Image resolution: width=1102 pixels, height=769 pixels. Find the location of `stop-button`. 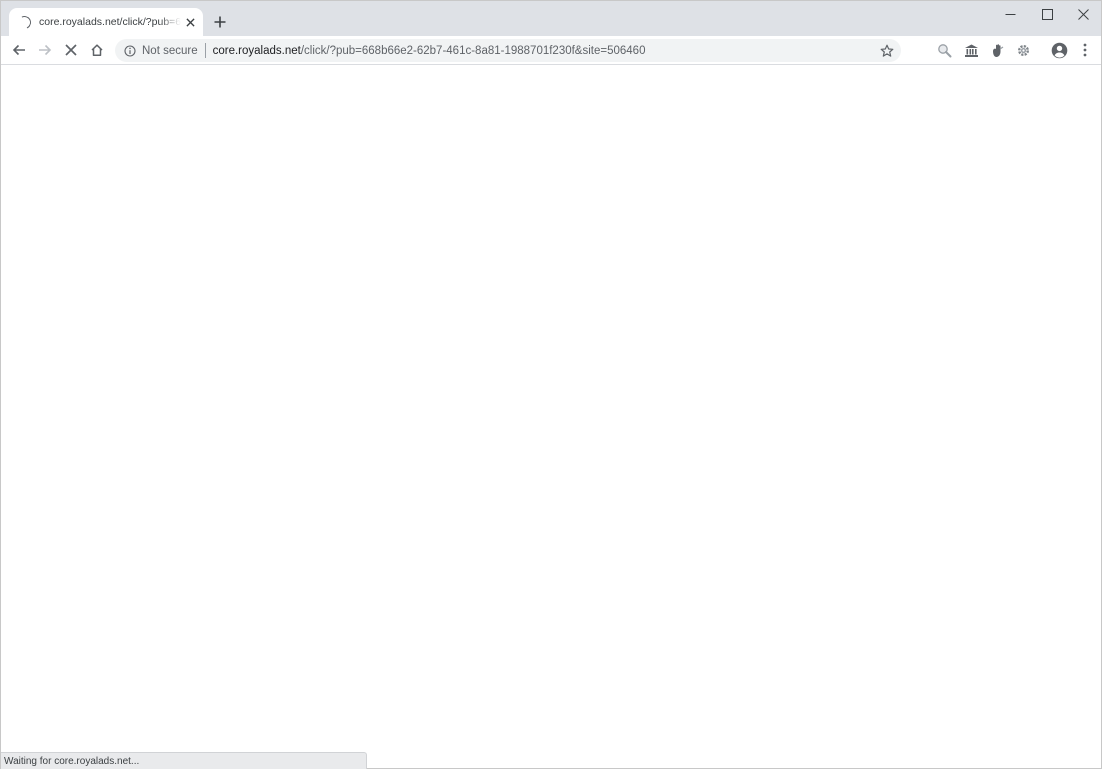

stop-button is located at coordinates (71, 50).